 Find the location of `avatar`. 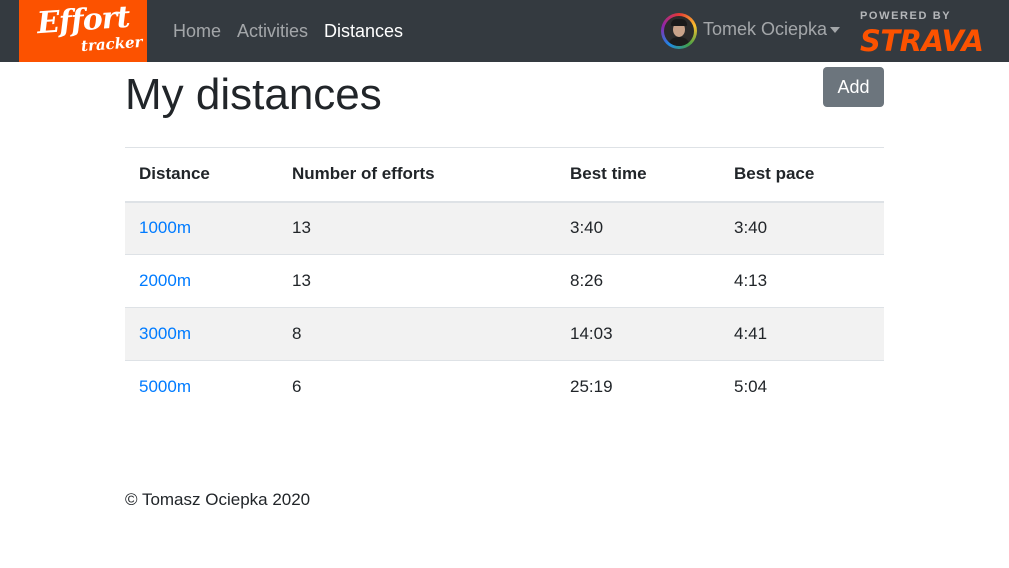

avatar is located at coordinates (679, 31).